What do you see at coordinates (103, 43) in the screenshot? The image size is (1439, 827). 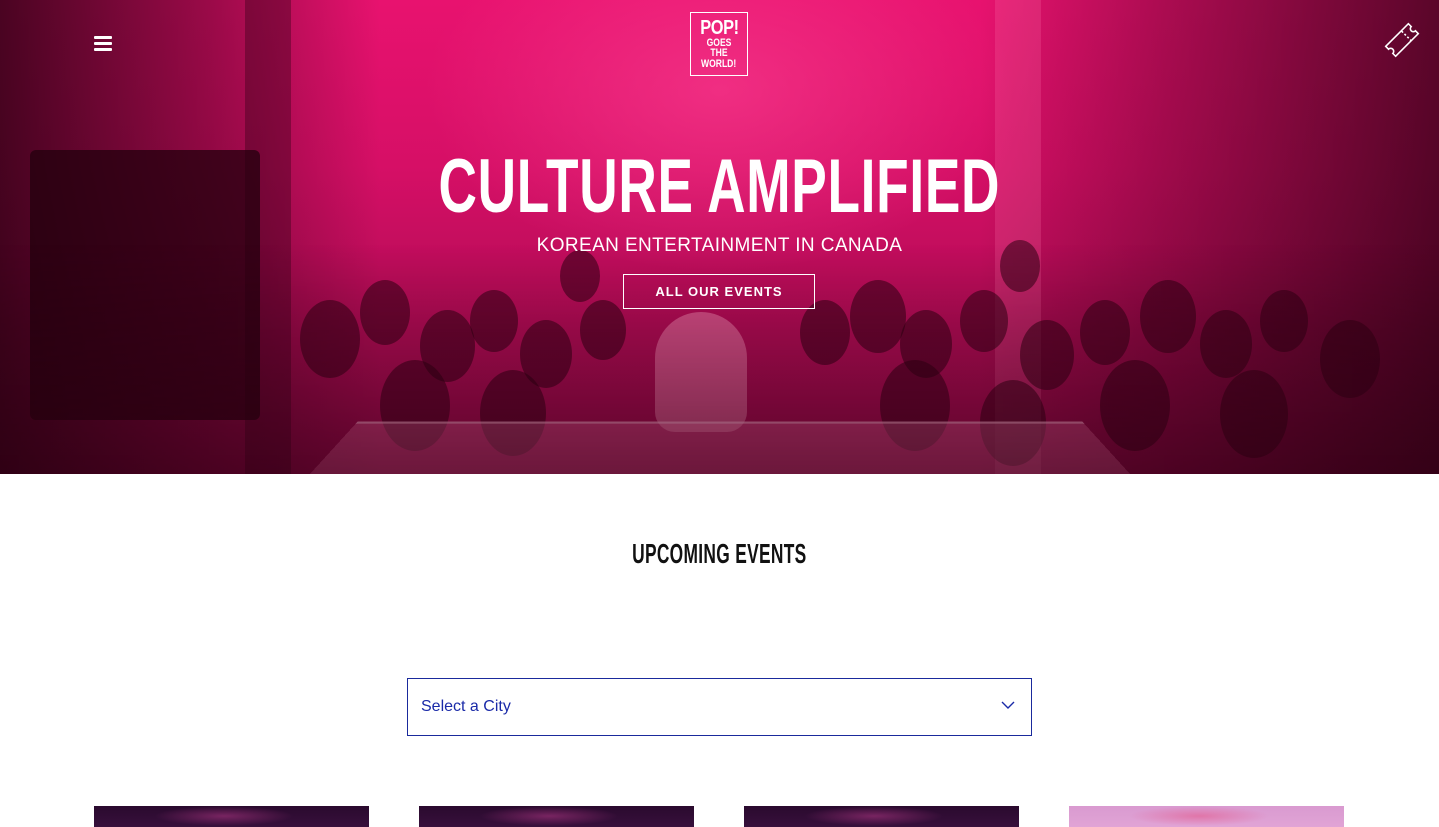 I see `hamburger-menu-icon` at bounding box center [103, 43].